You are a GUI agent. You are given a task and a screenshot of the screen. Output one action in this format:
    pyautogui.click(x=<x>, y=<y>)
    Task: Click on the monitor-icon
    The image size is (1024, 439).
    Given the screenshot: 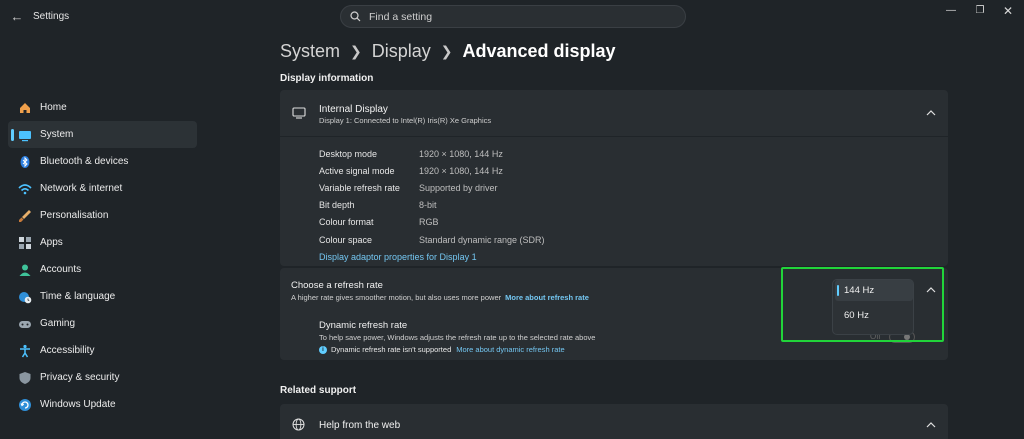 What is the action you would take?
    pyautogui.click(x=299, y=113)
    